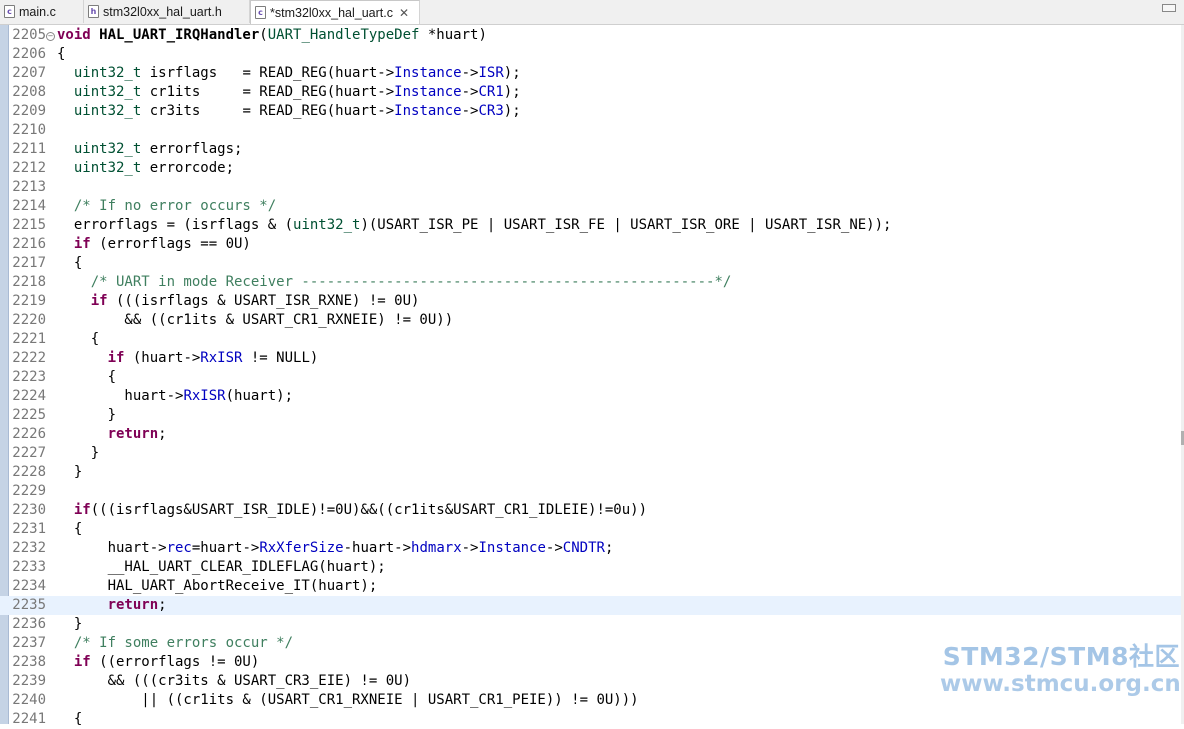 The height and width of the screenshot is (729, 1184). Describe the element at coordinates (107, 111) in the screenshot. I see `code-token: uint32_t` at that location.